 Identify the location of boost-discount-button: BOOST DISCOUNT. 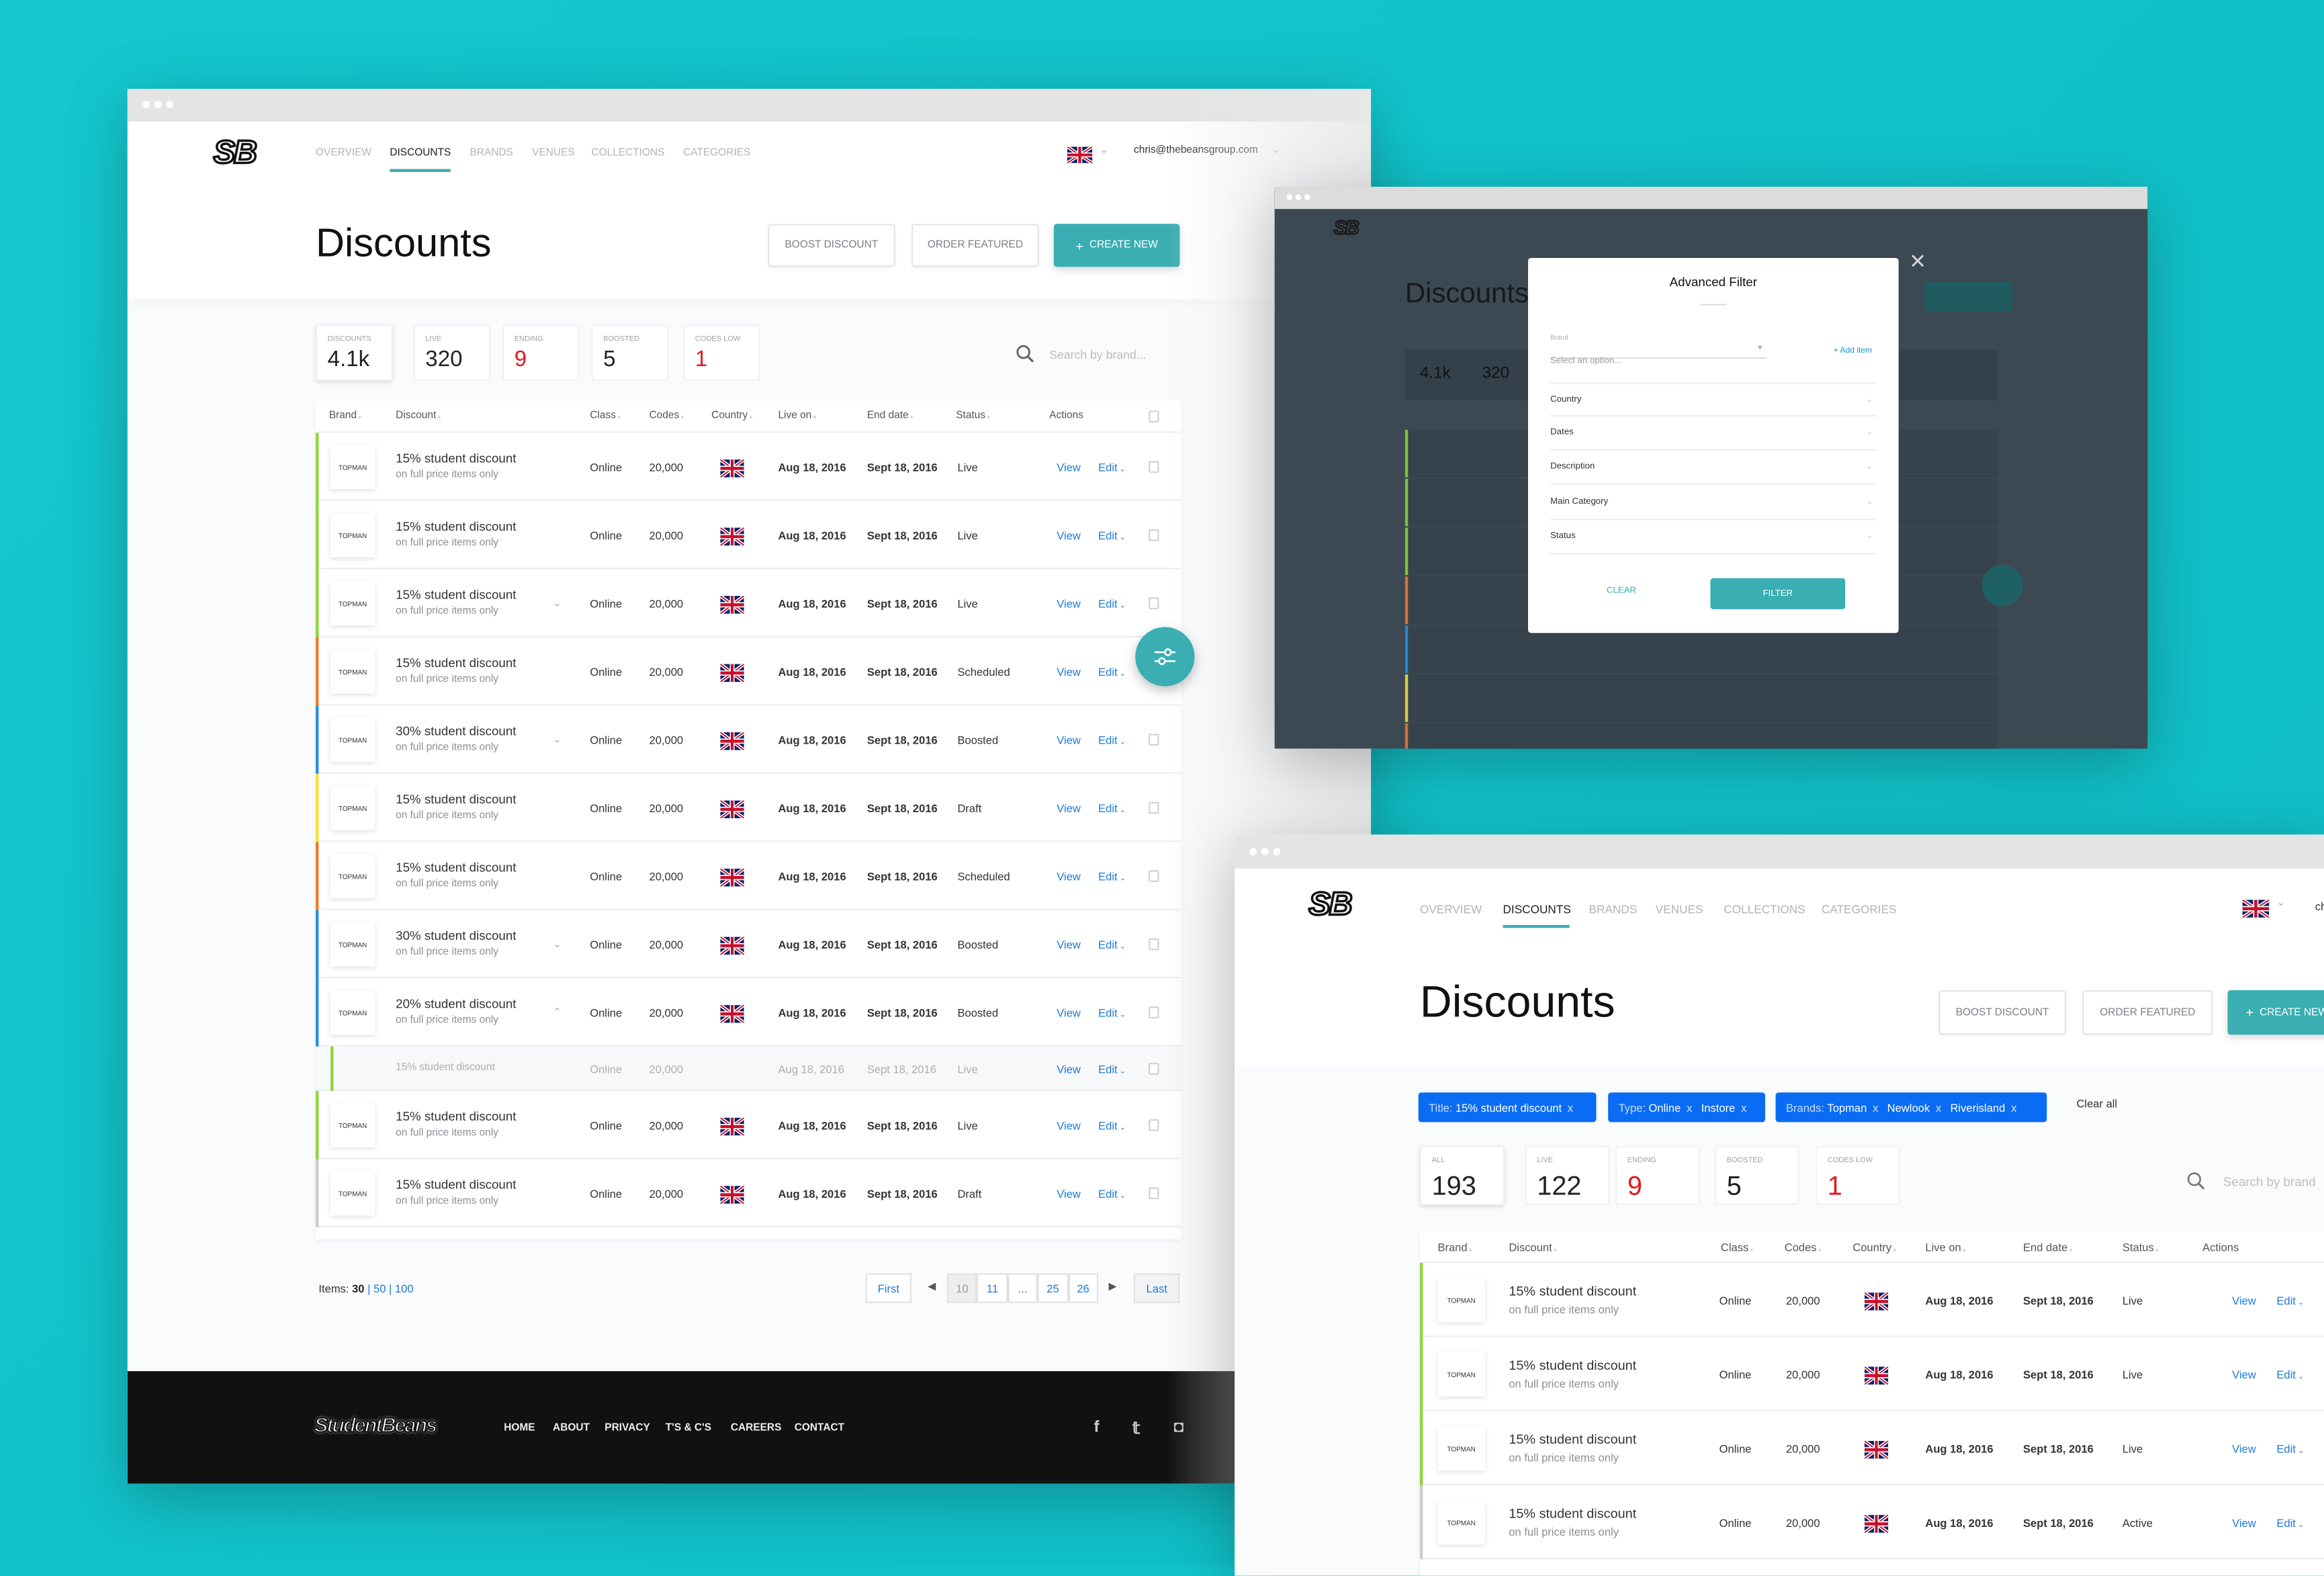
(2002, 1013).